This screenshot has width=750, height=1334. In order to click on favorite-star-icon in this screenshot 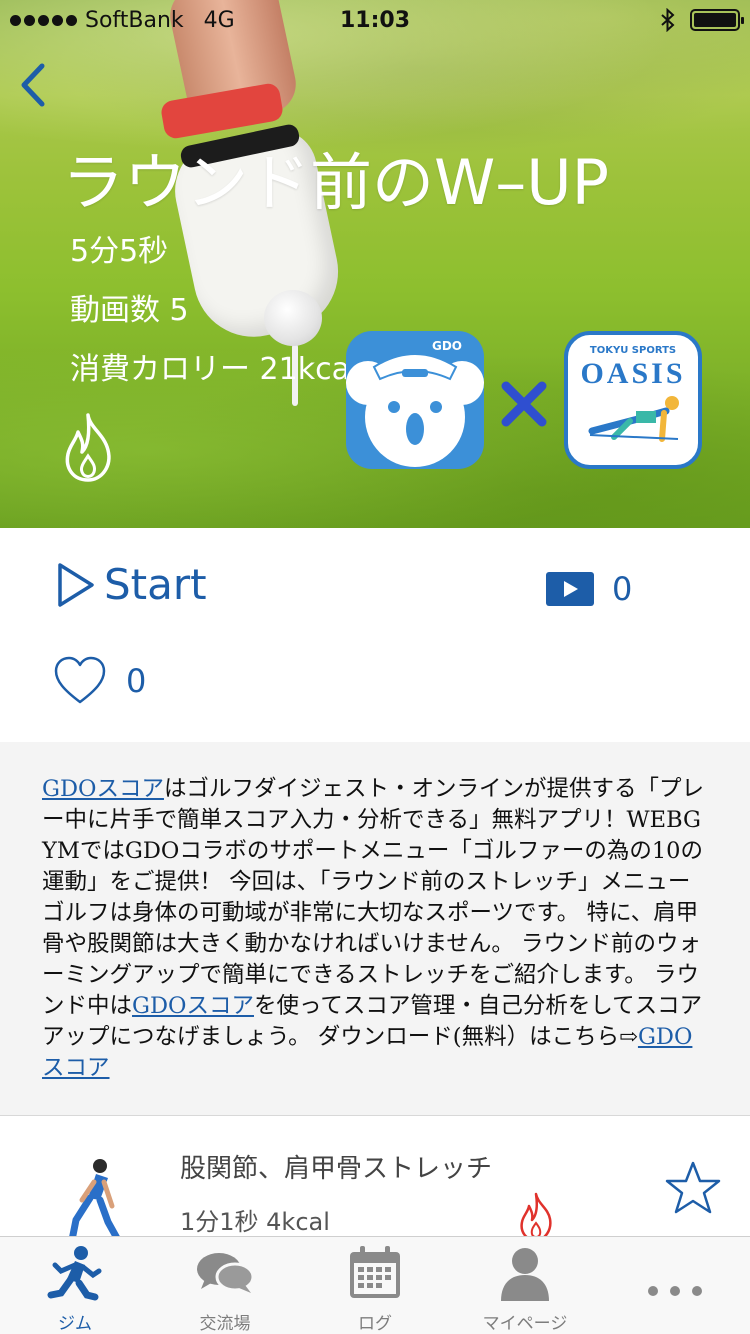, I will do `click(693, 1188)`.